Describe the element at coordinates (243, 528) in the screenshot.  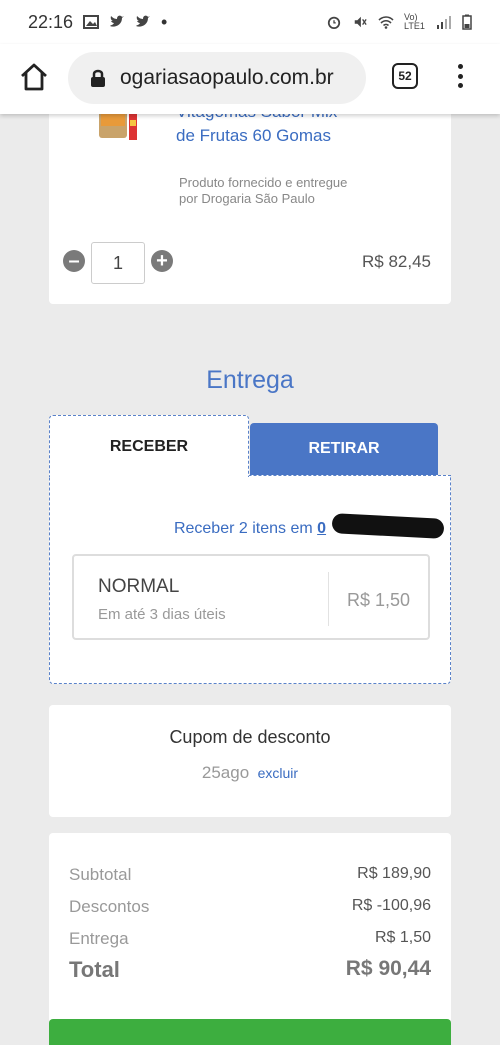
I see `receive-text: Receber 2 itens em` at that location.